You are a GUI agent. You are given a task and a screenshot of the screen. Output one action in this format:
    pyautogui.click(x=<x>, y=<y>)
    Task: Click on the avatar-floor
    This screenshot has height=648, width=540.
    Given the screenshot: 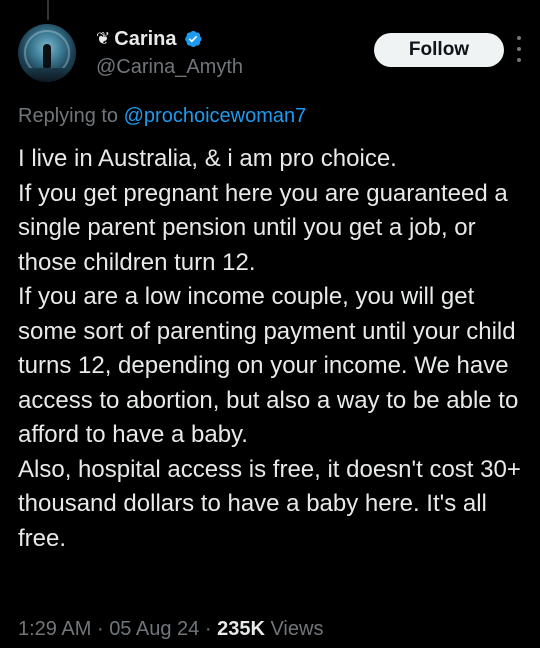 What is the action you would take?
    pyautogui.click(x=47, y=75)
    